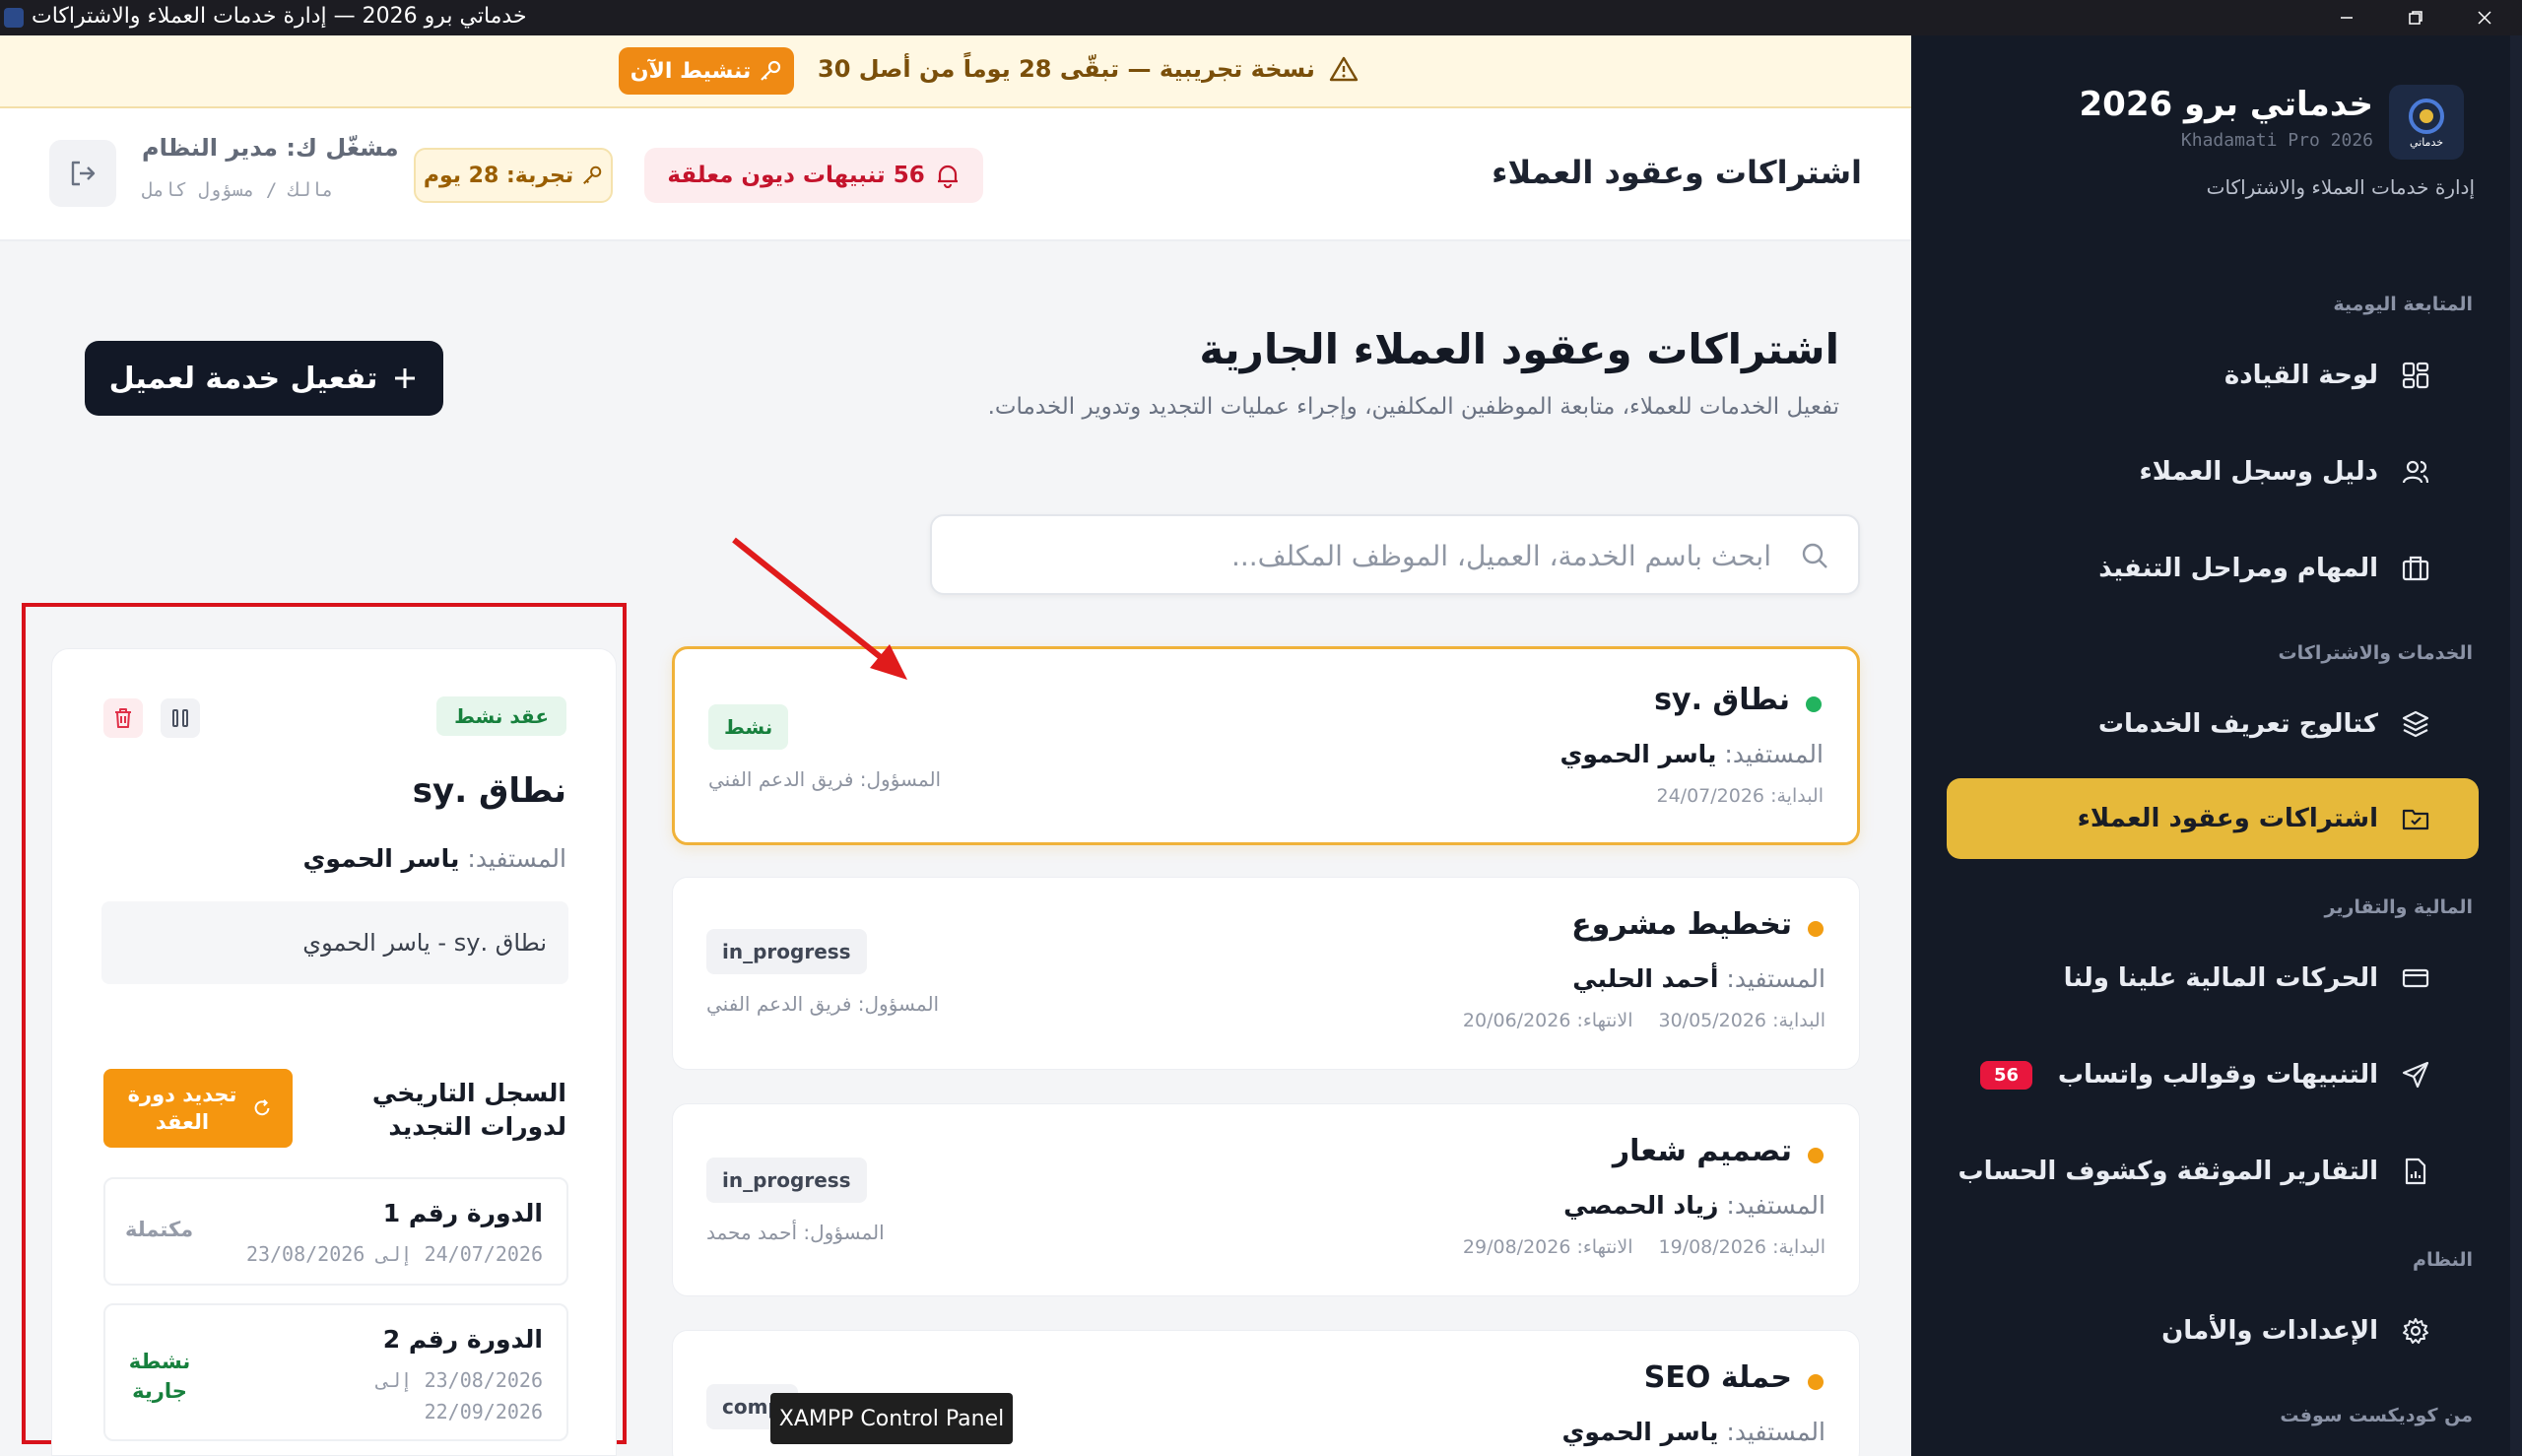 The width and height of the screenshot is (2522, 1456). I want to click on sidebar-item-catalog: كتالوج تعريف الخدمات, so click(2213, 724).